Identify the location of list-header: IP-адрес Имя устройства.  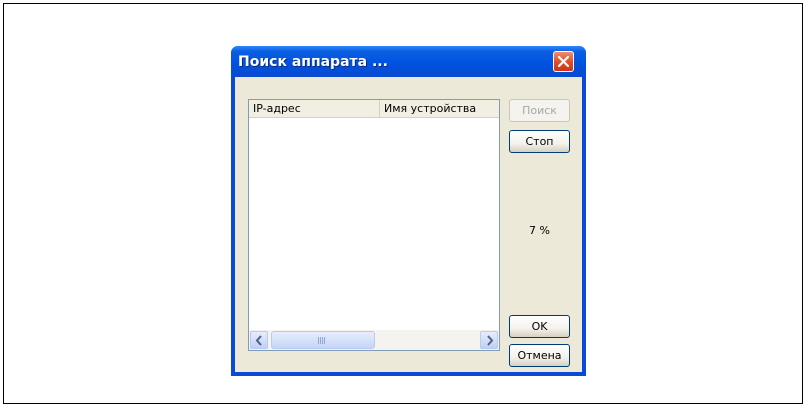
(374, 109).